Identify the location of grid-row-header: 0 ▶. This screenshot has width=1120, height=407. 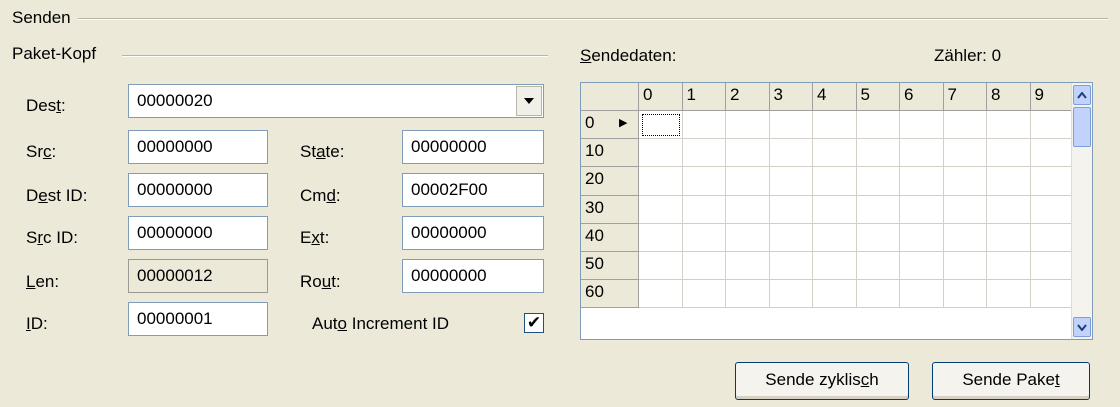
(610, 125).